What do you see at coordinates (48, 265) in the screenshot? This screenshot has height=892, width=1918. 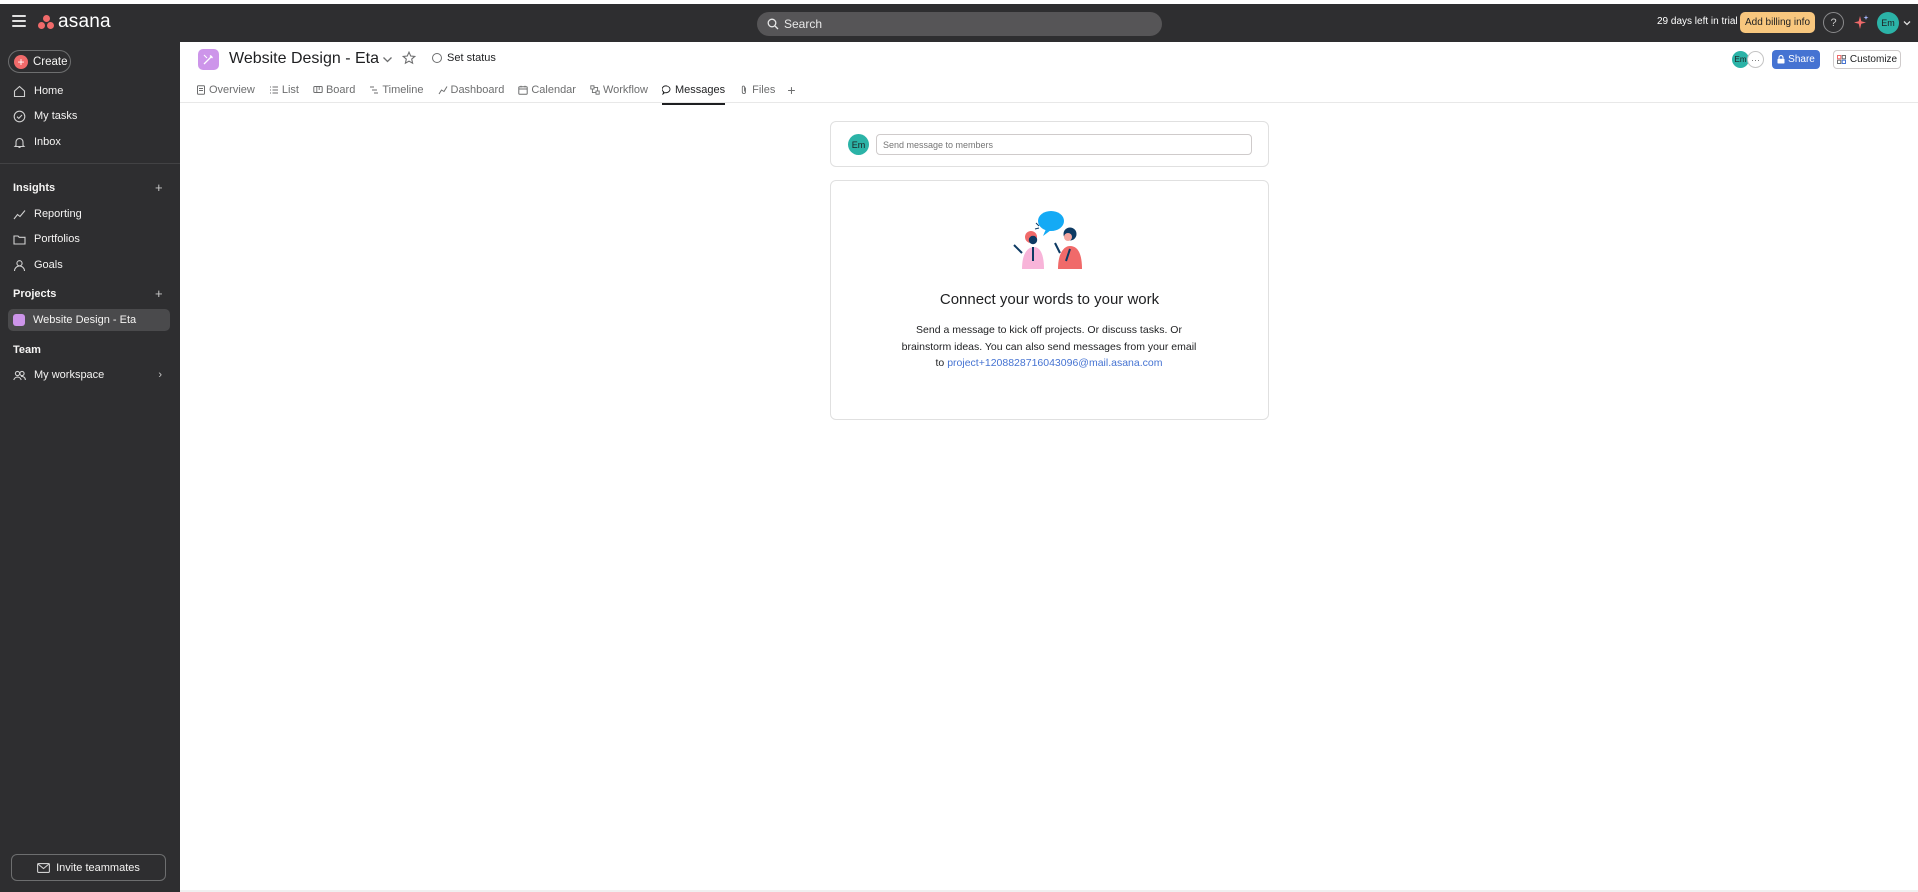 I see `sidebar-item-label: Goals` at bounding box center [48, 265].